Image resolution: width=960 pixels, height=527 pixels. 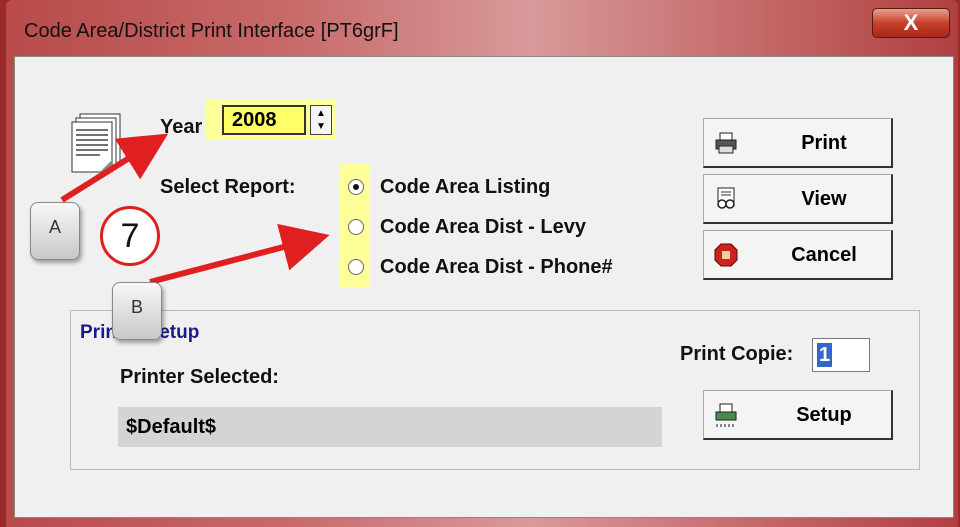 What do you see at coordinates (239, 254) in the screenshot?
I see `arrow-b` at bounding box center [239, 254].